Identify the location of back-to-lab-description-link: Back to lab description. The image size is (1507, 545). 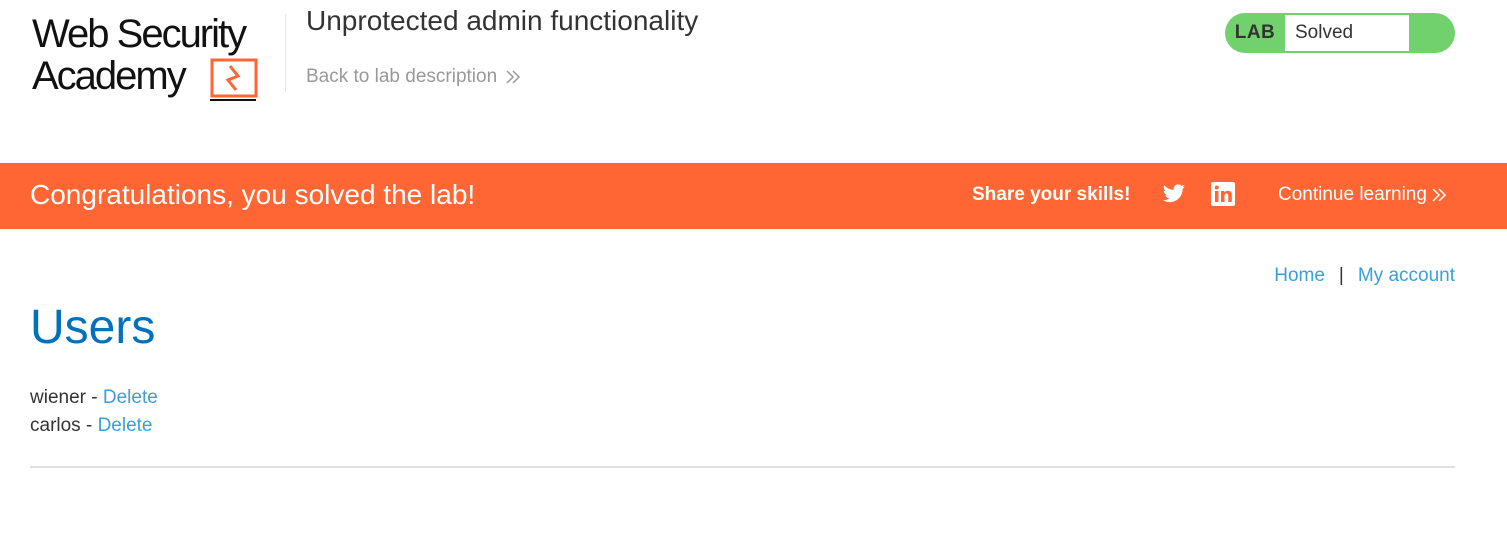
(413, 77).